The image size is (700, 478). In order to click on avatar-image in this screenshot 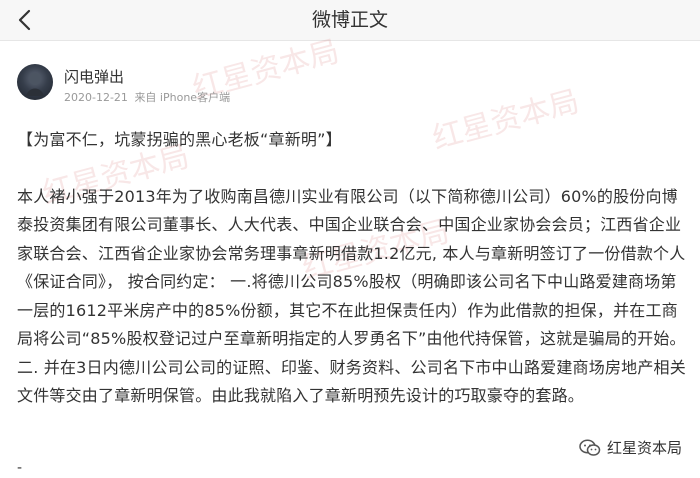, I will do `click(35, 82)`.